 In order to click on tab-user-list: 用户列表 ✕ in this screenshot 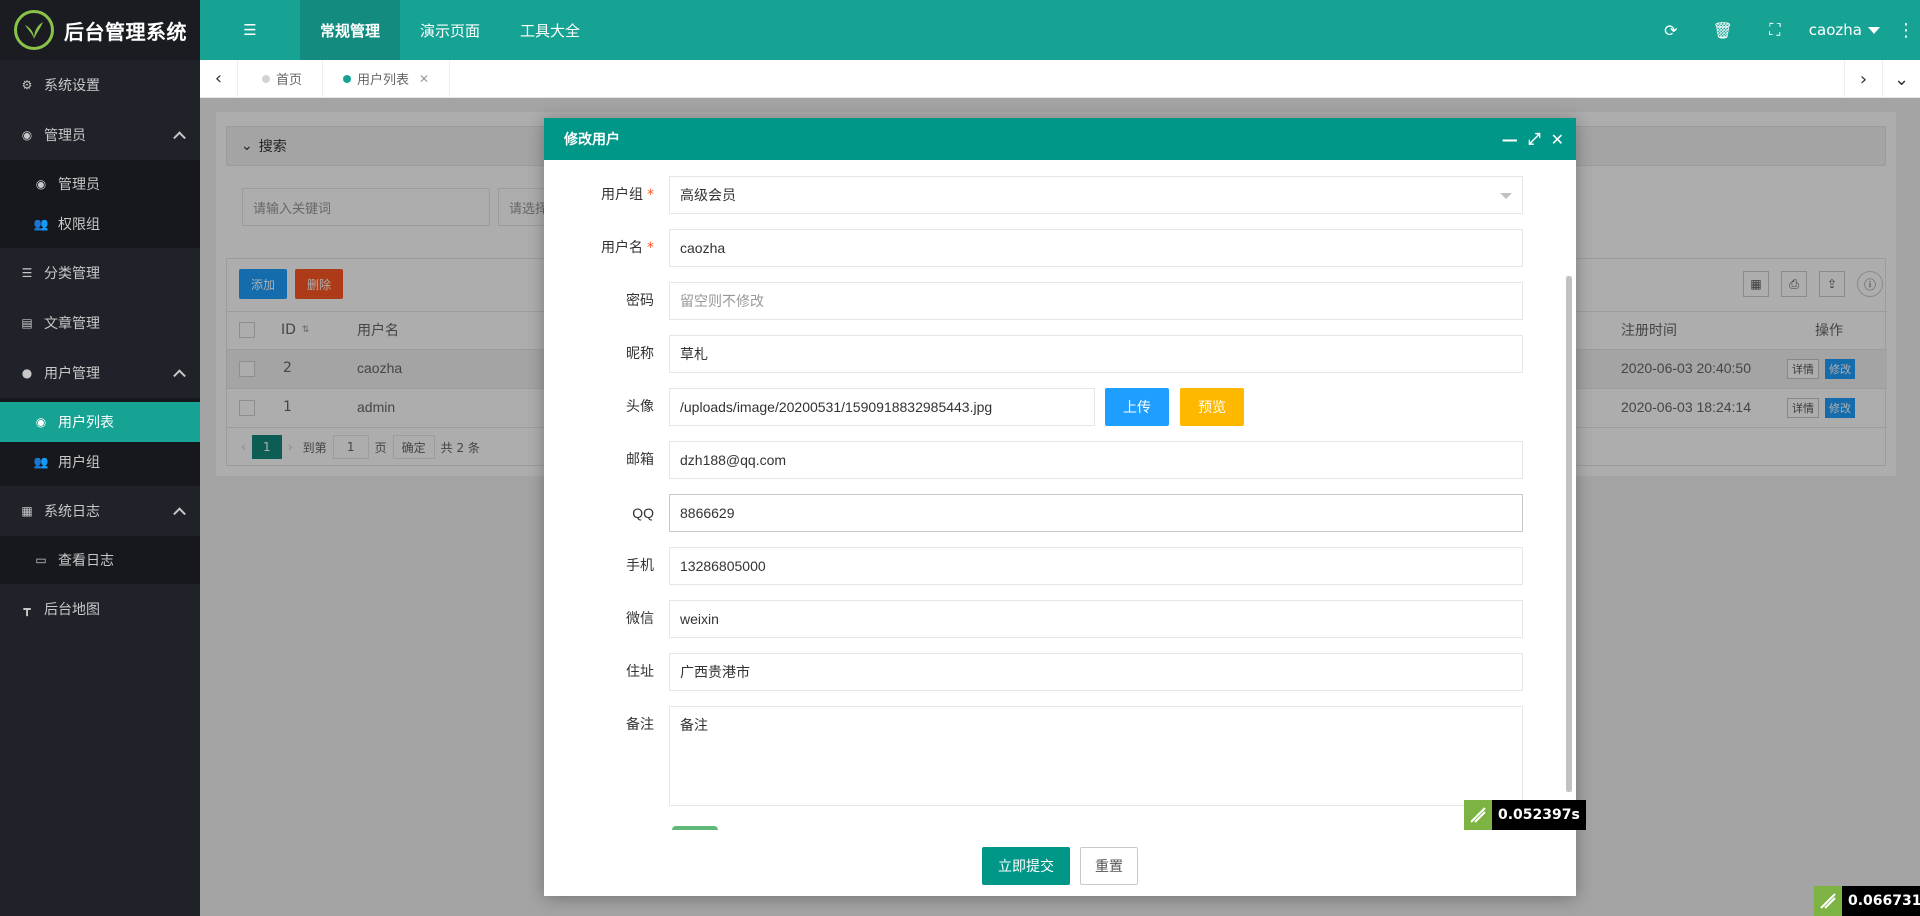, I will do `click(387, 78)`.